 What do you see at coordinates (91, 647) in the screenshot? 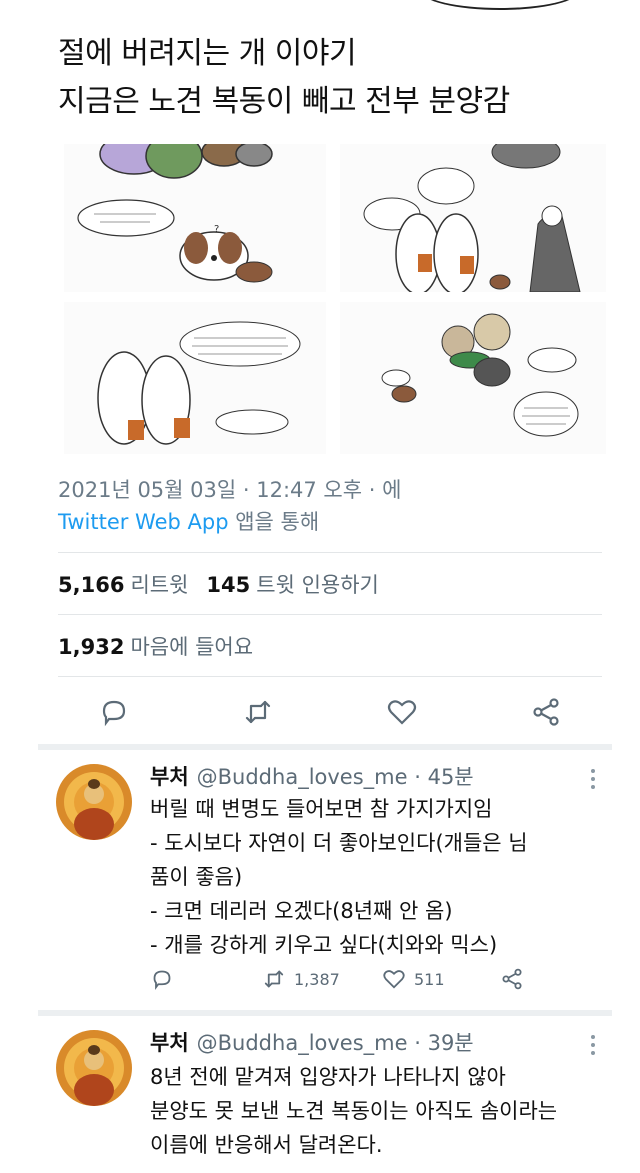
I see `likes-count: 1,932` at bounding box center [91, 647].